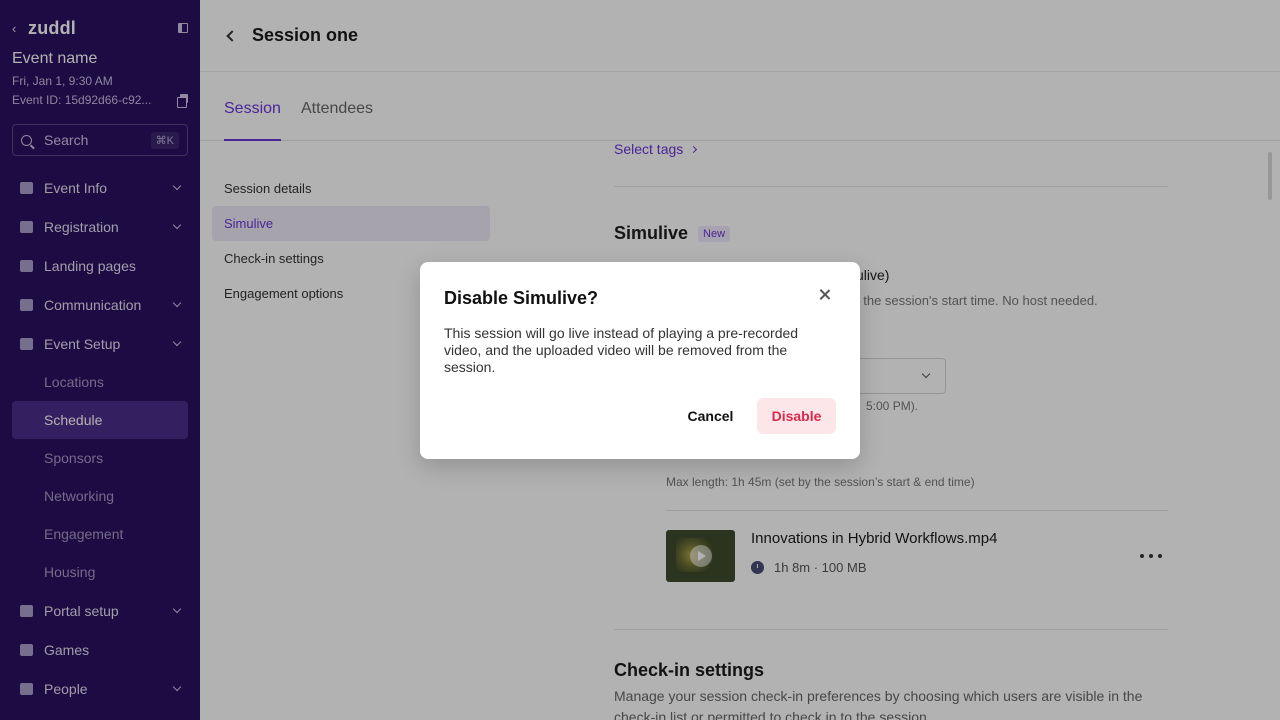 This screenshot has width=1280, height=720. What do you see at coordinates (825, 295) in the screenshot?
I see `close-icon` at bounding box center [825, 295].